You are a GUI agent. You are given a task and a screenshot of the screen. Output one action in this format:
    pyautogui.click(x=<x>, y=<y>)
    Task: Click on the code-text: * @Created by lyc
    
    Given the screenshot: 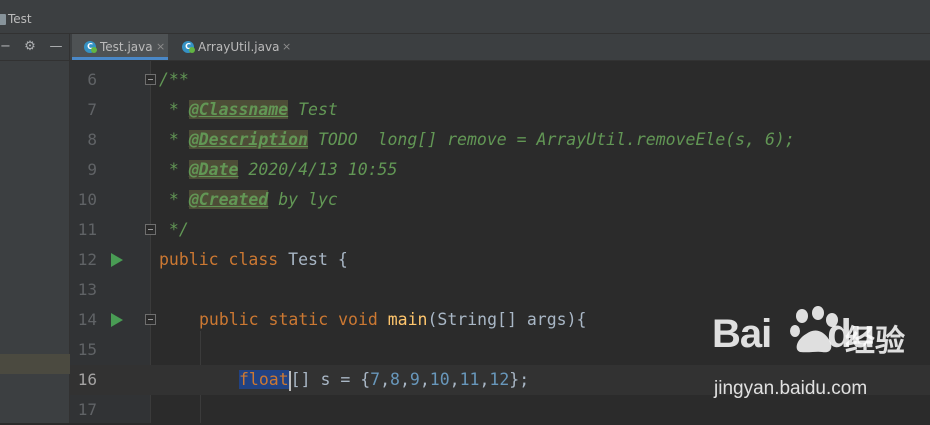 What is the action you would take?
    pyautogui.click(x=248, y=199)
    